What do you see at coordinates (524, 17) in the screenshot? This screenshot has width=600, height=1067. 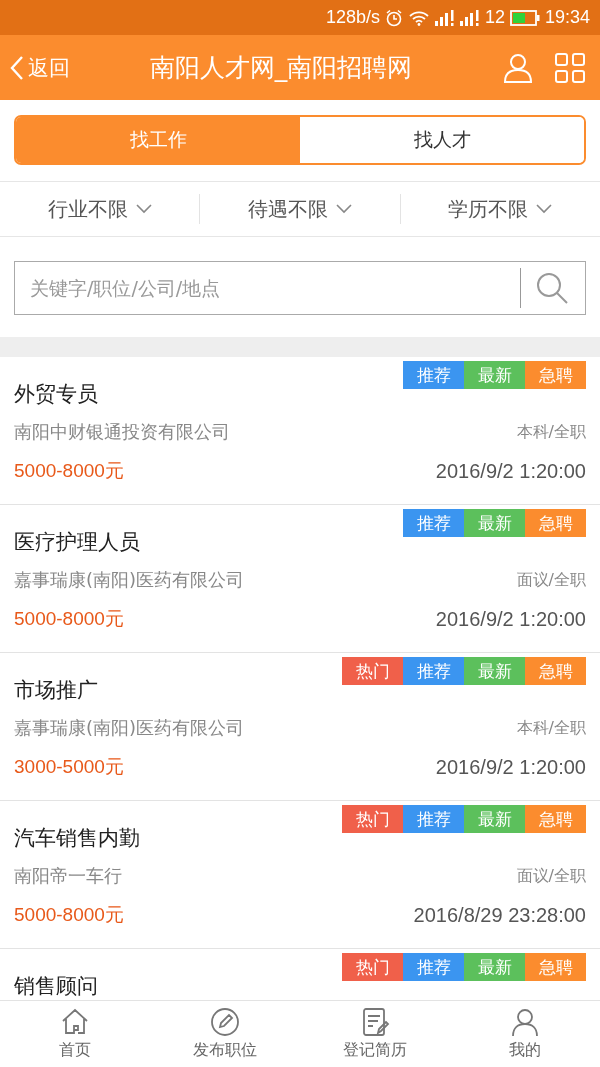 I see `battery-icon` at bounding box center [524, 17].